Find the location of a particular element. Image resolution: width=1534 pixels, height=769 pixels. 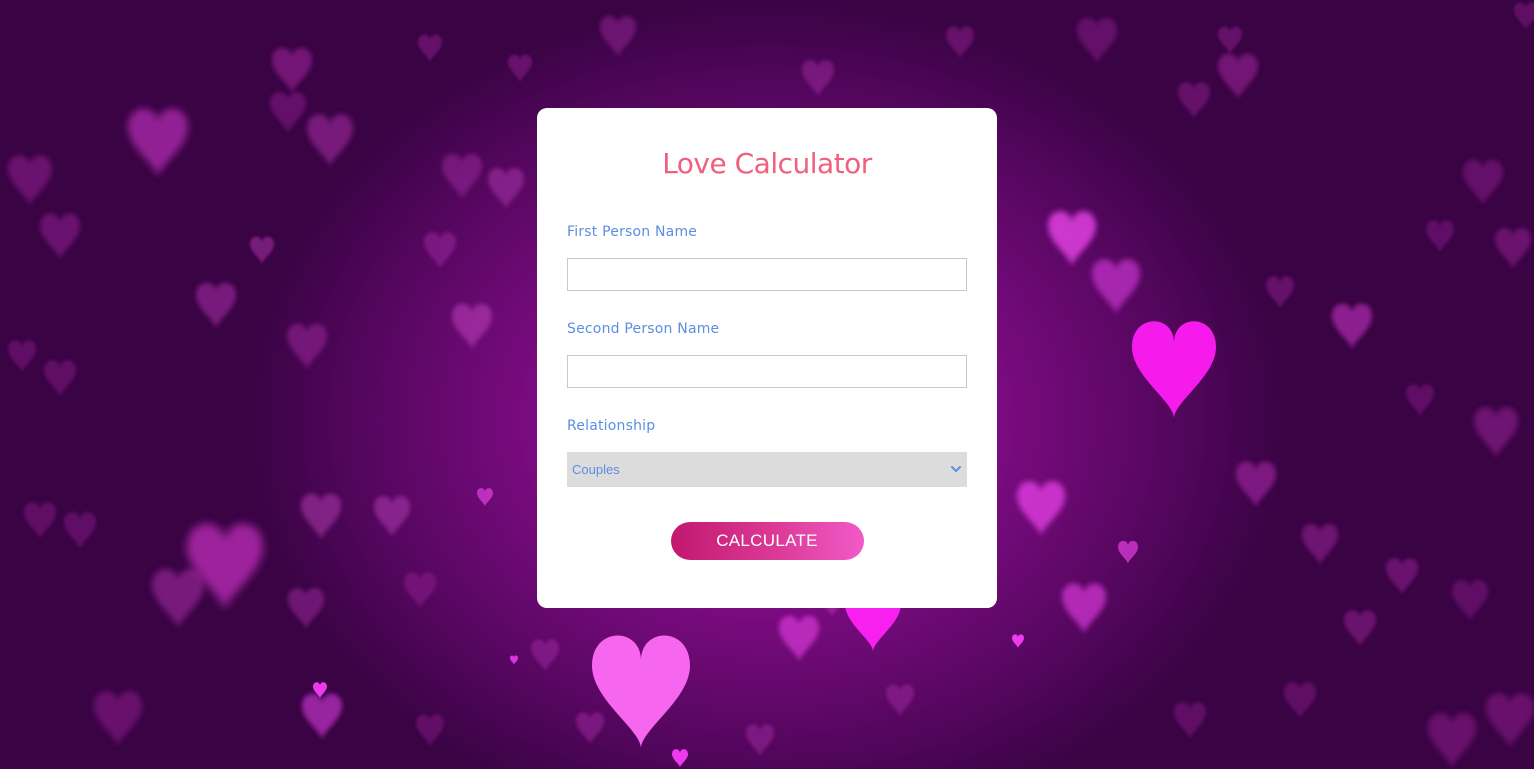

first-person-input is located at coordinates (767, 274).